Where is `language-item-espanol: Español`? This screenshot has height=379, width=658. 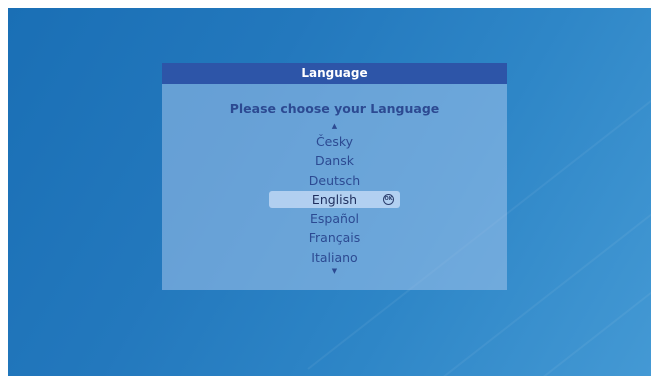
language-item-espanol: Español is located at coordinates (334, 218).